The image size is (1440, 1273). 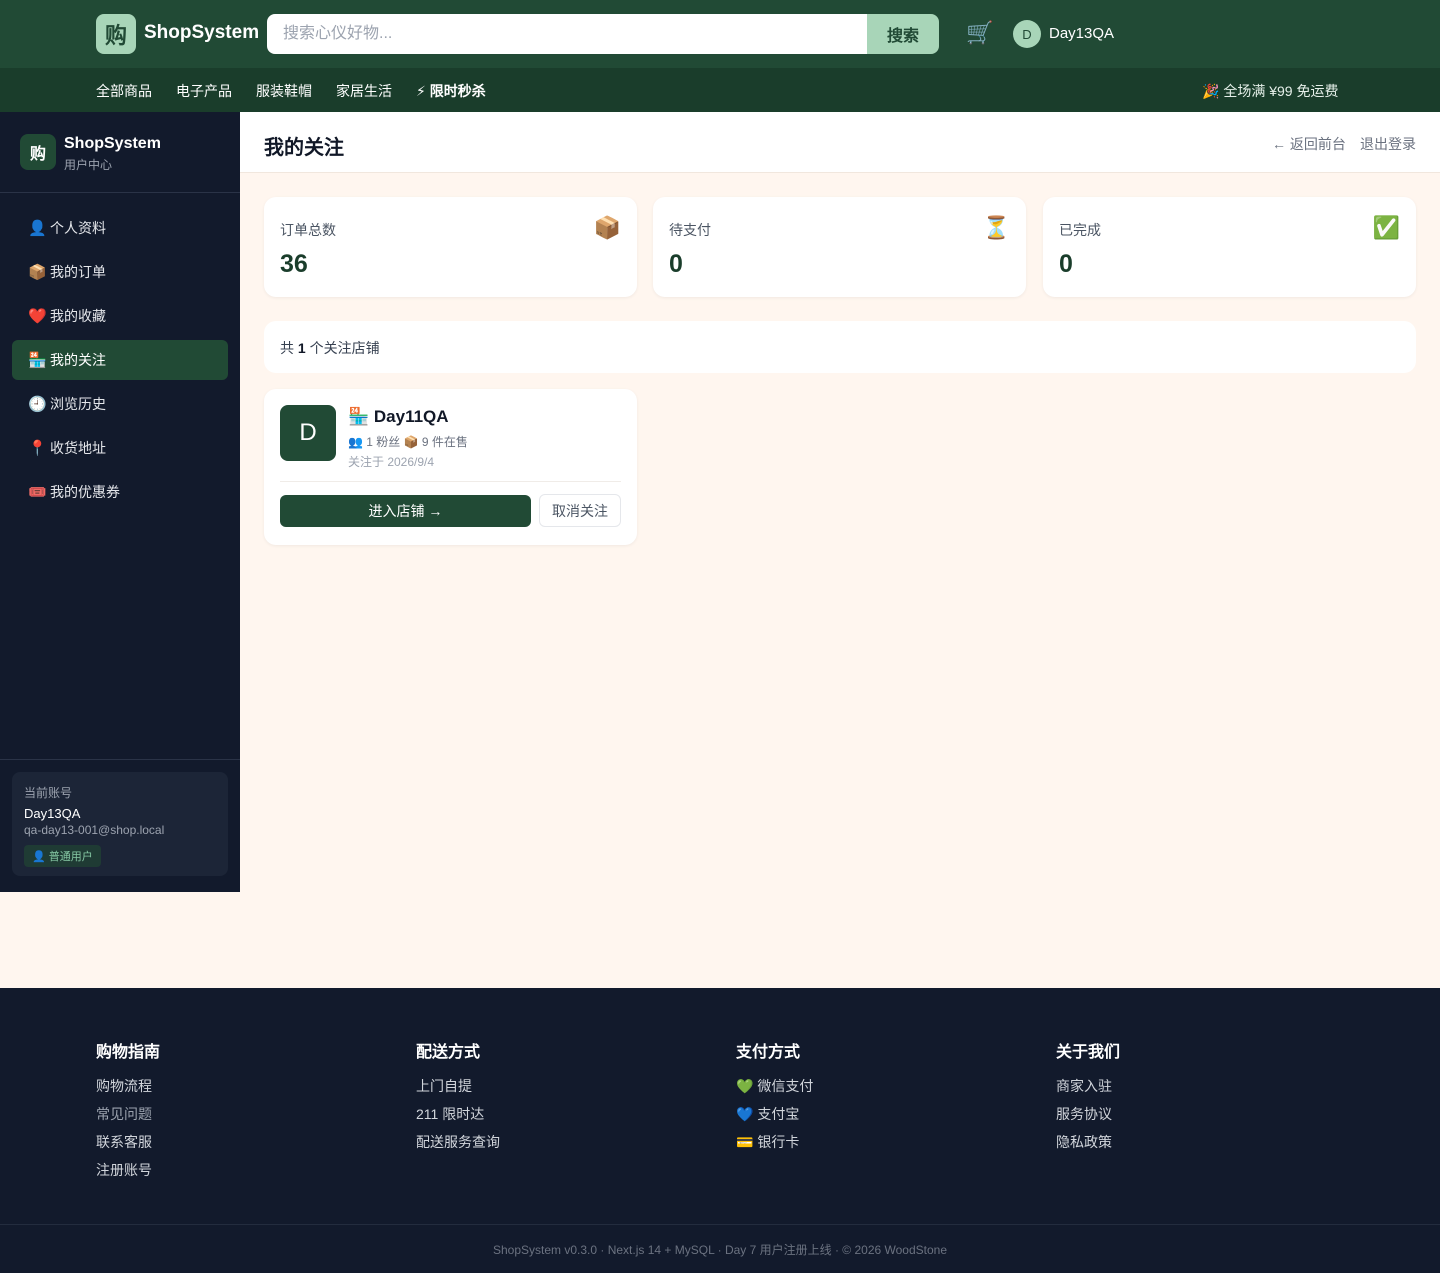 What do you see at coordinates (458, 1090) in the screenshot?
I see `footer-link: 上门自提` at bounding box center [458, 1090].